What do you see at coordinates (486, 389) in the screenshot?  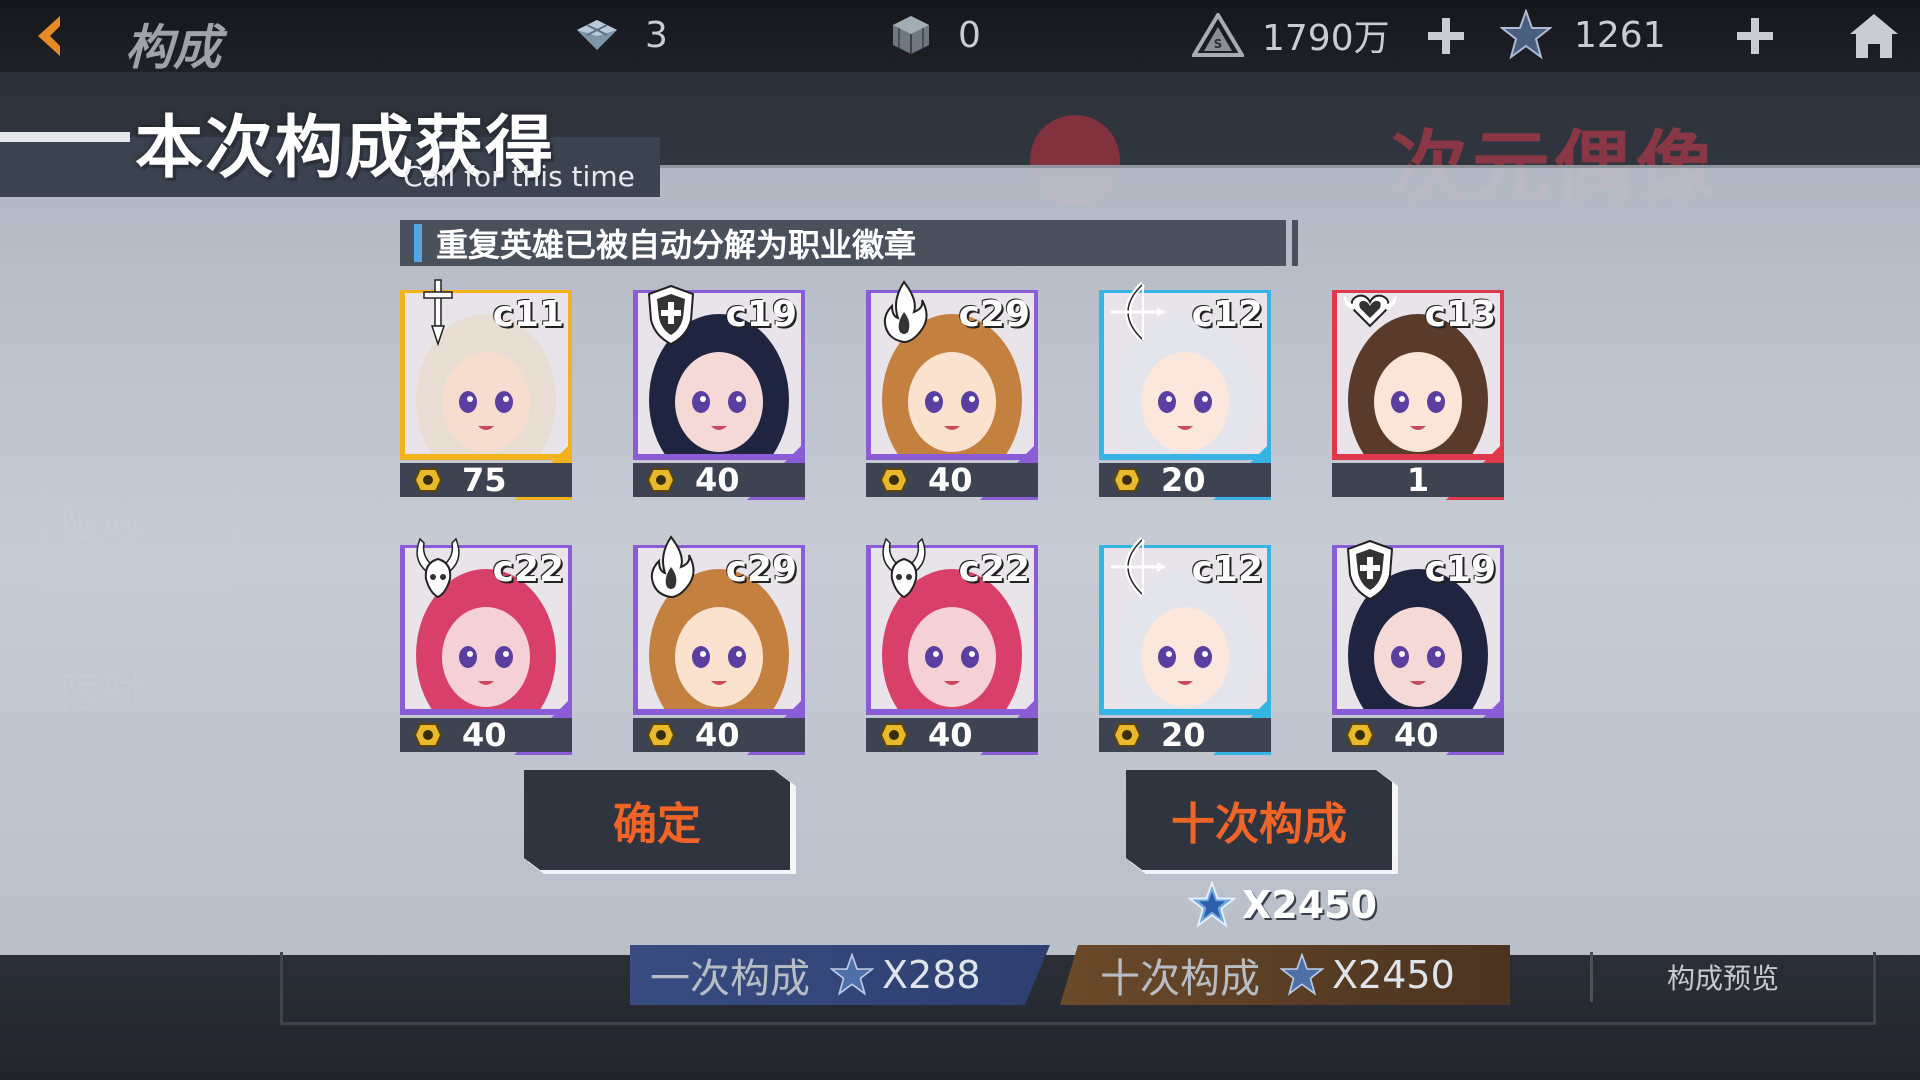 I see `result-card: c11 75` at bounding box center [486, 389].